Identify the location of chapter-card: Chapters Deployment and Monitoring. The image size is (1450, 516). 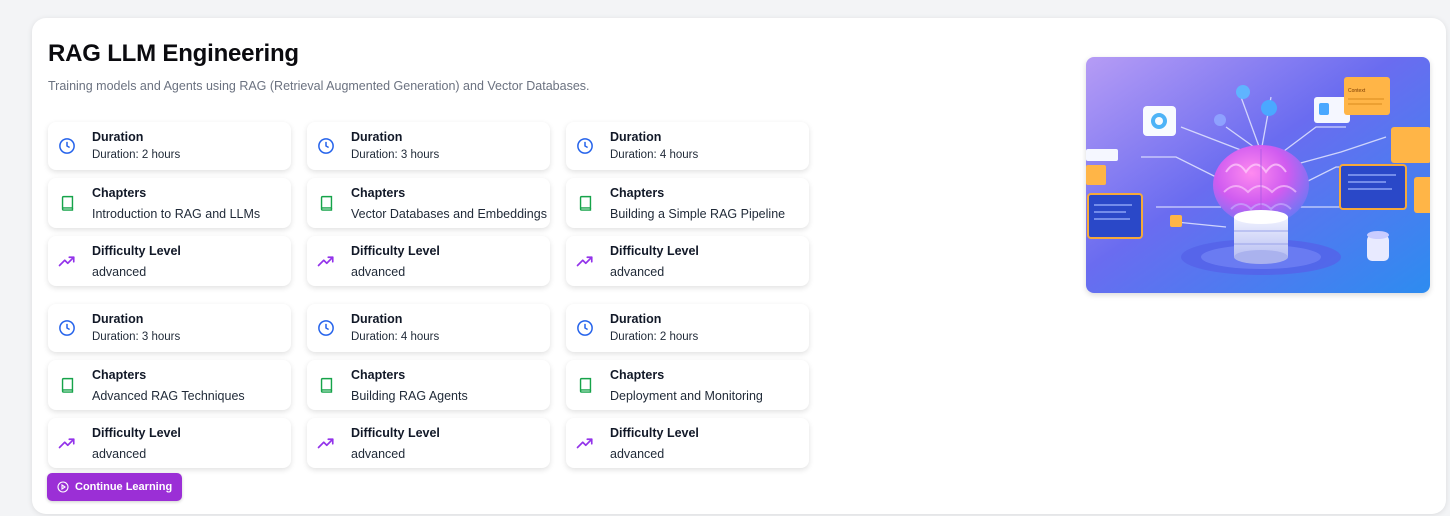
(687, 385).